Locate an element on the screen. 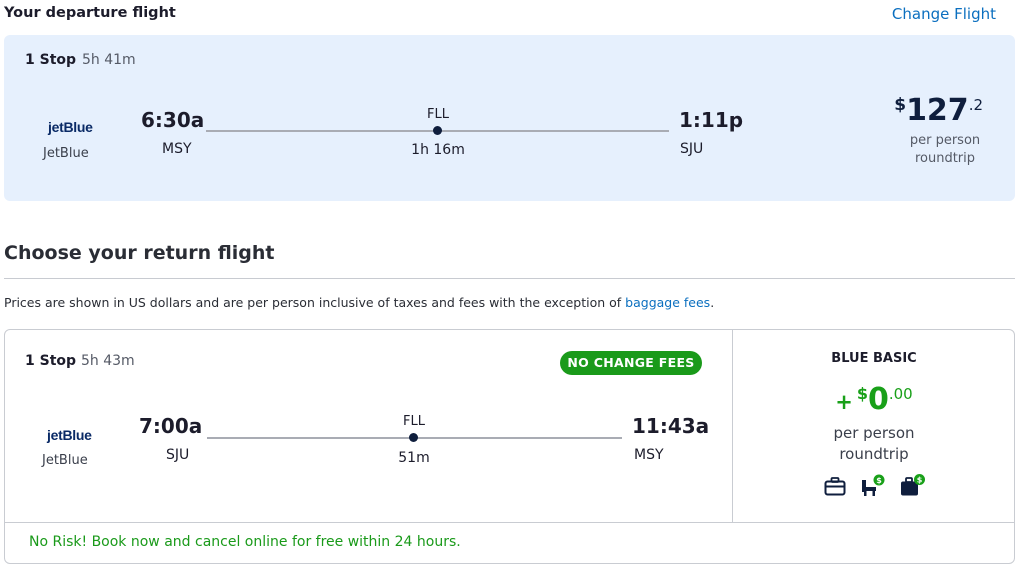  departure-arrive-time: 1:11p is located at coordinates (711, 120).